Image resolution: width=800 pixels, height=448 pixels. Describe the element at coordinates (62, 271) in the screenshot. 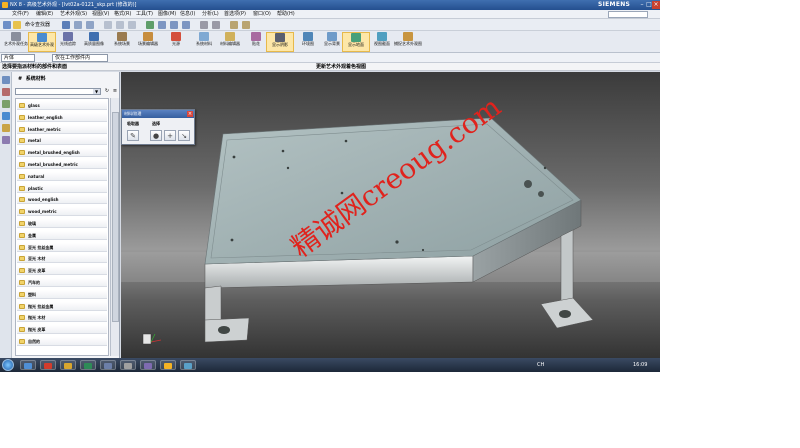

I see `material-folder-item: 亚光 皮革` at that location.